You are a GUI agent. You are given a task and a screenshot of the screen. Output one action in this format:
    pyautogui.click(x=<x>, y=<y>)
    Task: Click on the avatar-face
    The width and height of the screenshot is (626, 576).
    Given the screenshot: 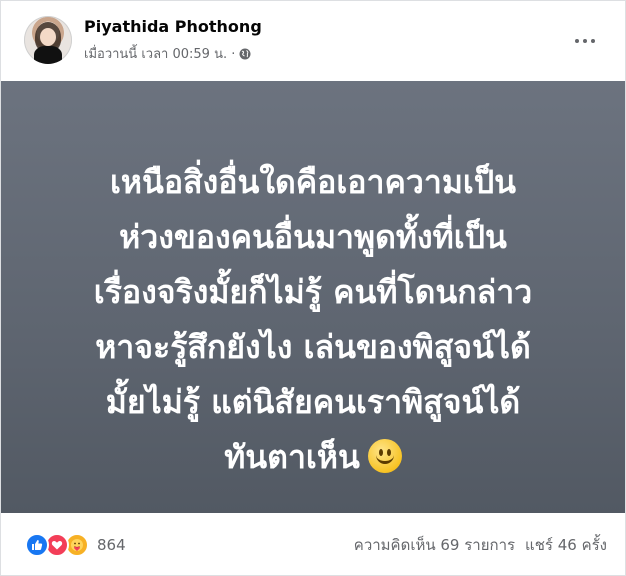 What is the action you would take?
    pyautogui.click(x=48, y=37)
    